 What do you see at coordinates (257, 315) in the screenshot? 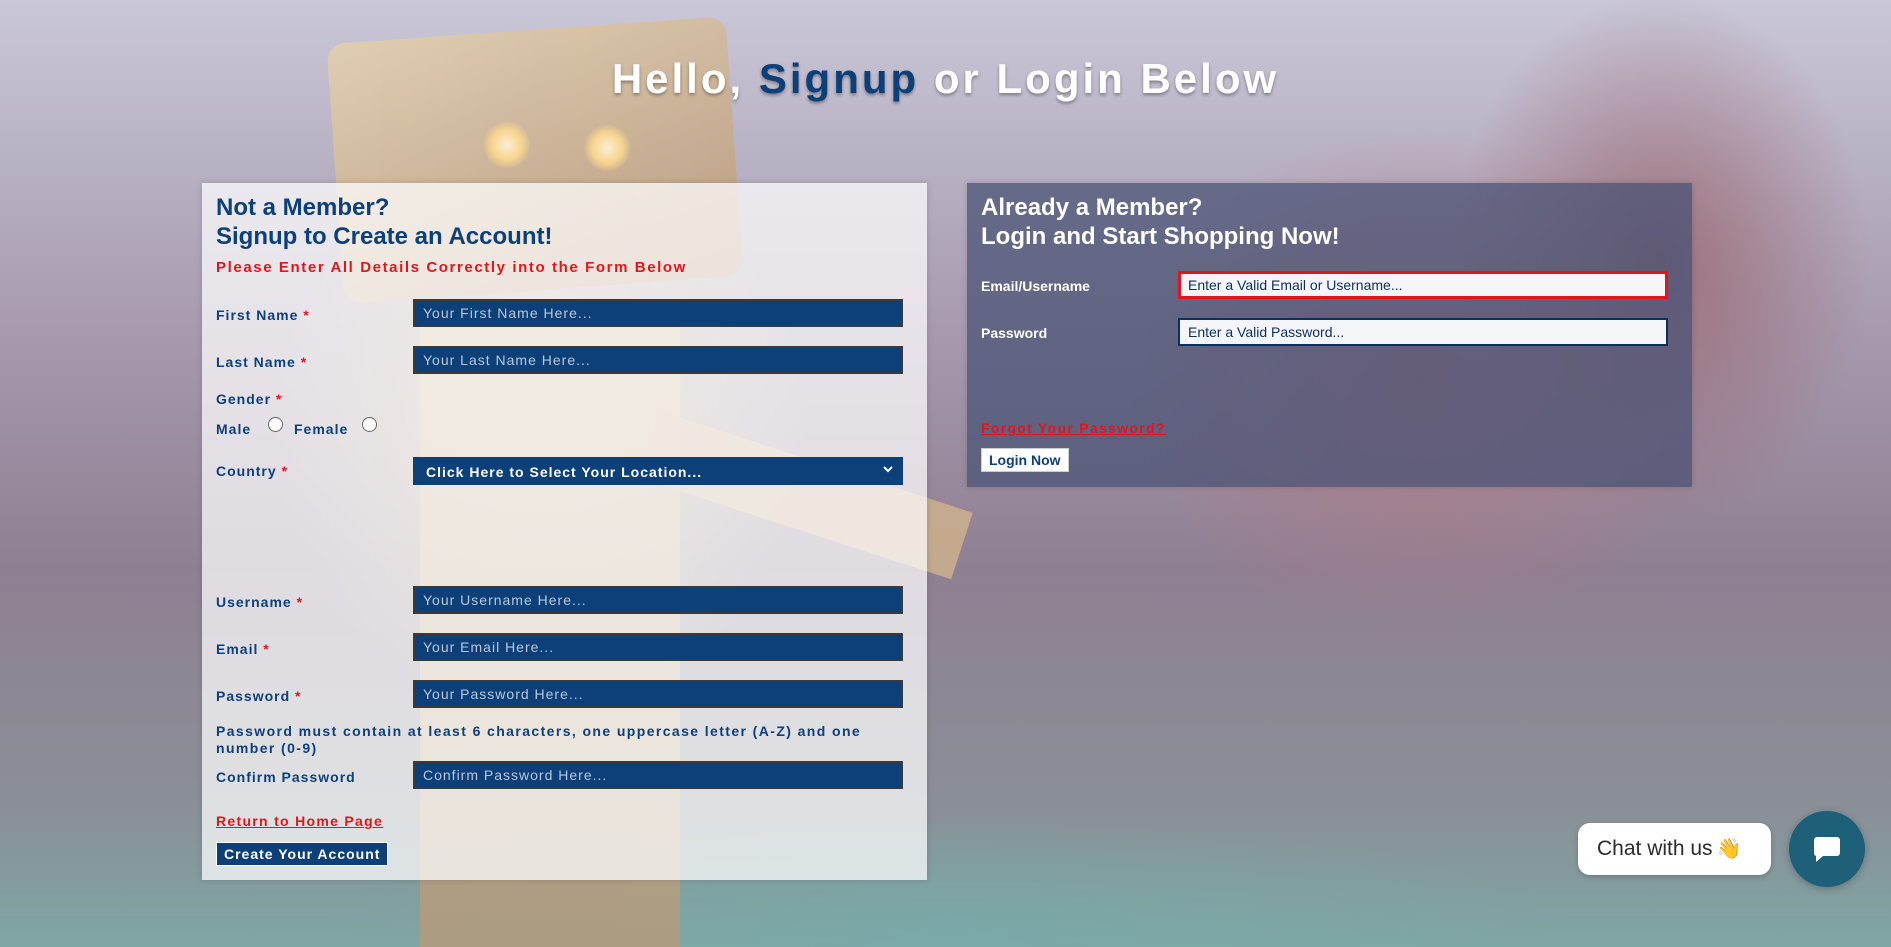
I see `first-name-label-text: First Name` at bounding box center [257, 315].